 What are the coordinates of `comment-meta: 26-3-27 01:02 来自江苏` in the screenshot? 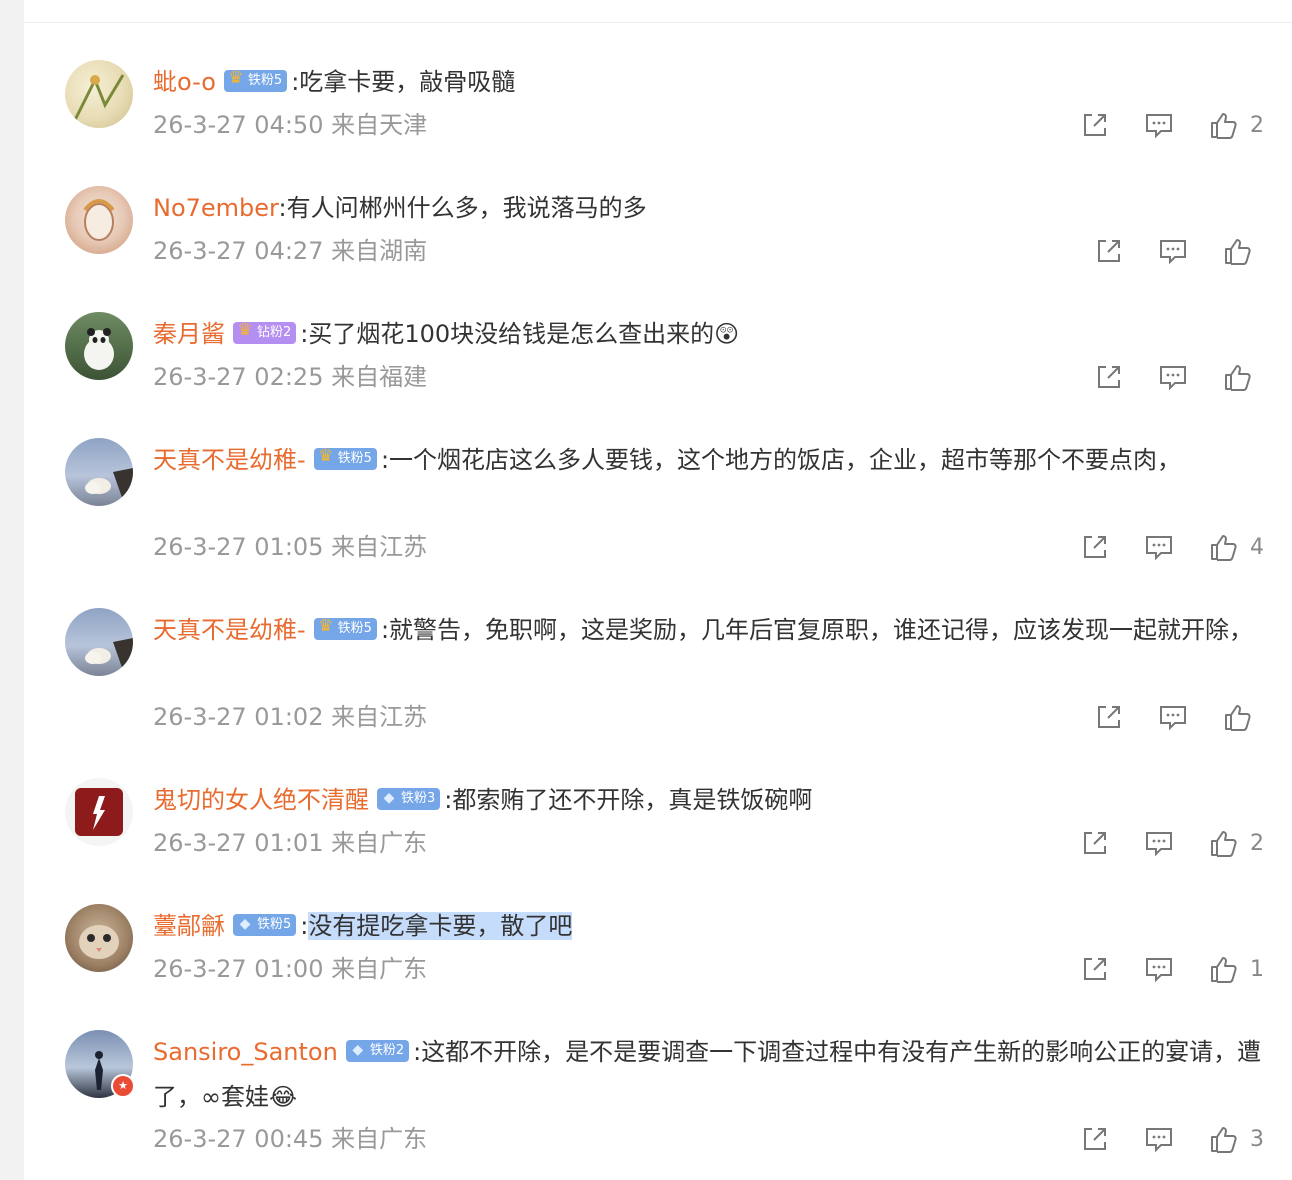 It's located at (290, 717).